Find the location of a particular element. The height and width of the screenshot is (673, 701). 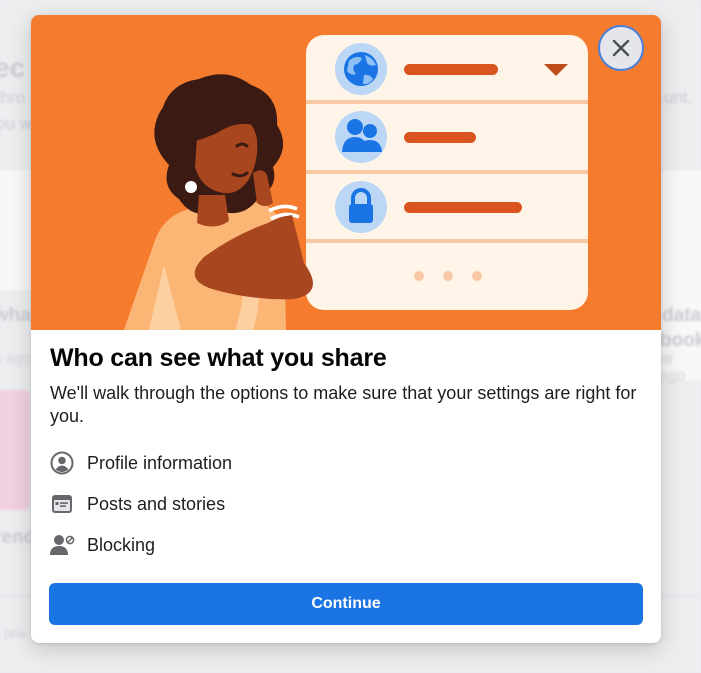

background-footer-text: priv is located at coordinates (15, 633).